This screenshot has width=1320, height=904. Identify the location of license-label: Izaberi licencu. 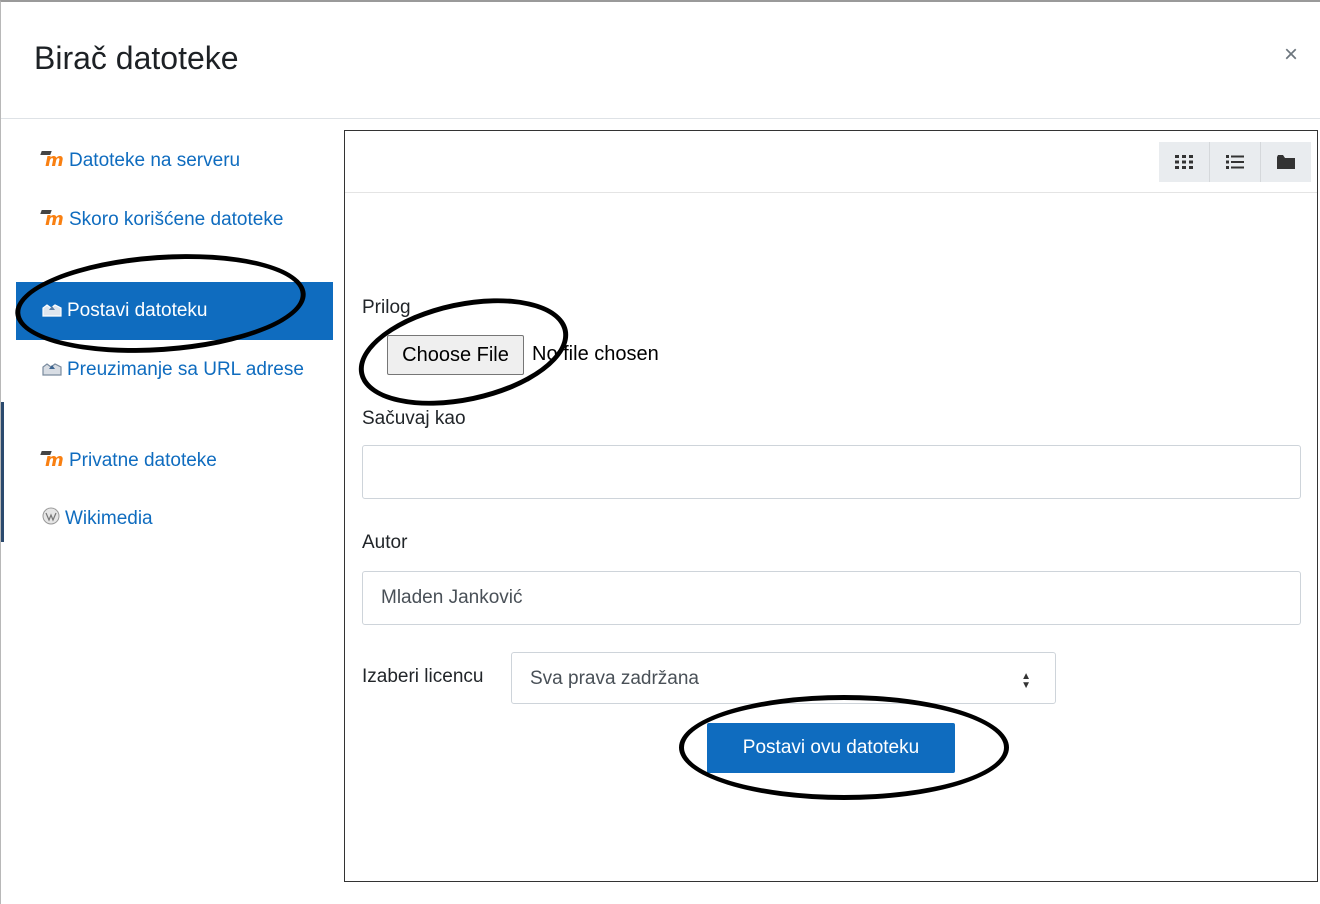
(423, 676).